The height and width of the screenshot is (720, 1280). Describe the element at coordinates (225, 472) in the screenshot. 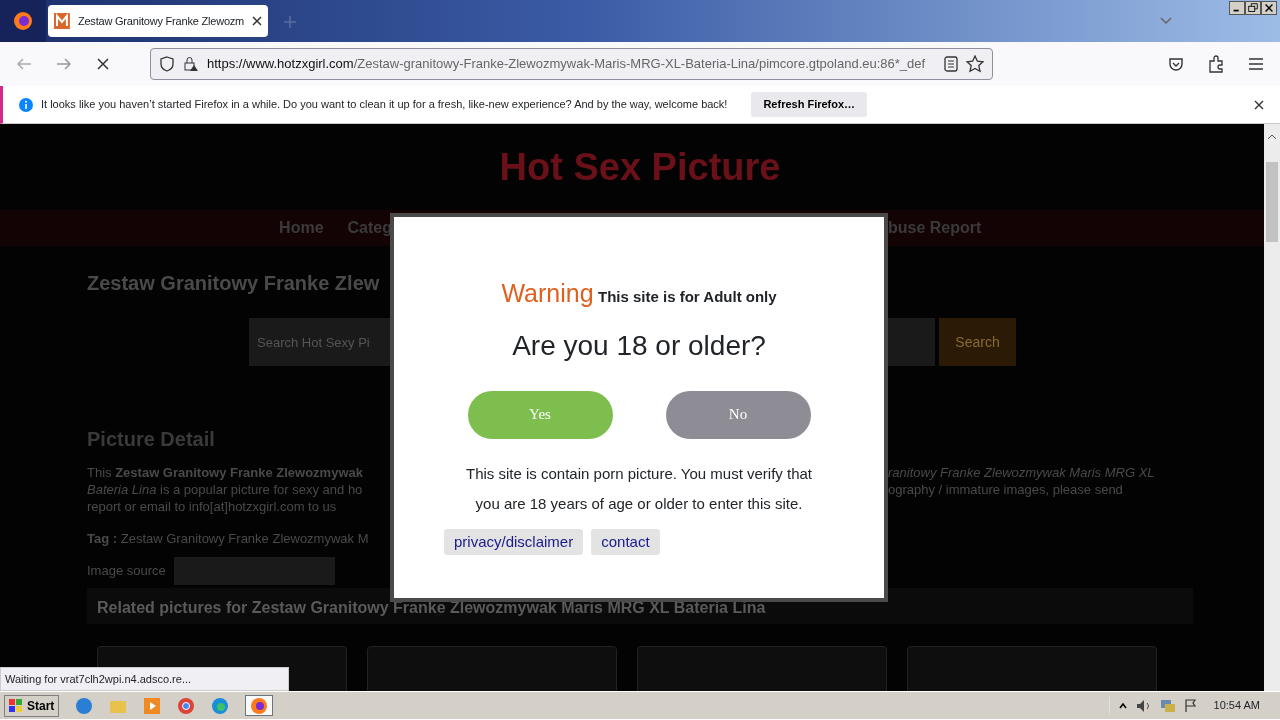

I see `detail-text: This Zestaw Granitowy Franke Zlewozmywak` at that location.